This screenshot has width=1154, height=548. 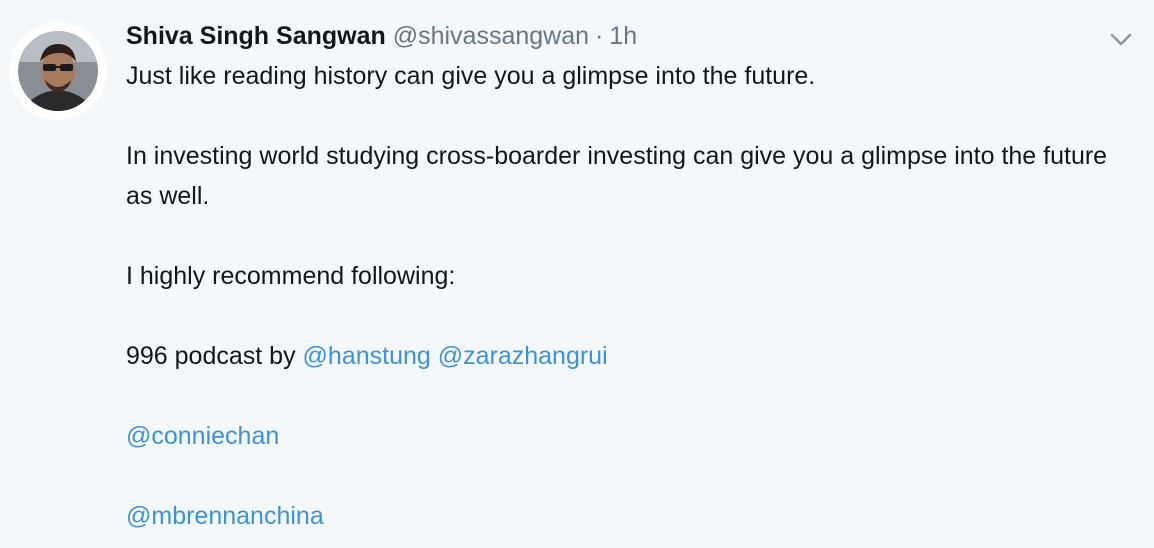 I want to click on podcast-text: 996 podcast by, so click(x=211, y=356).